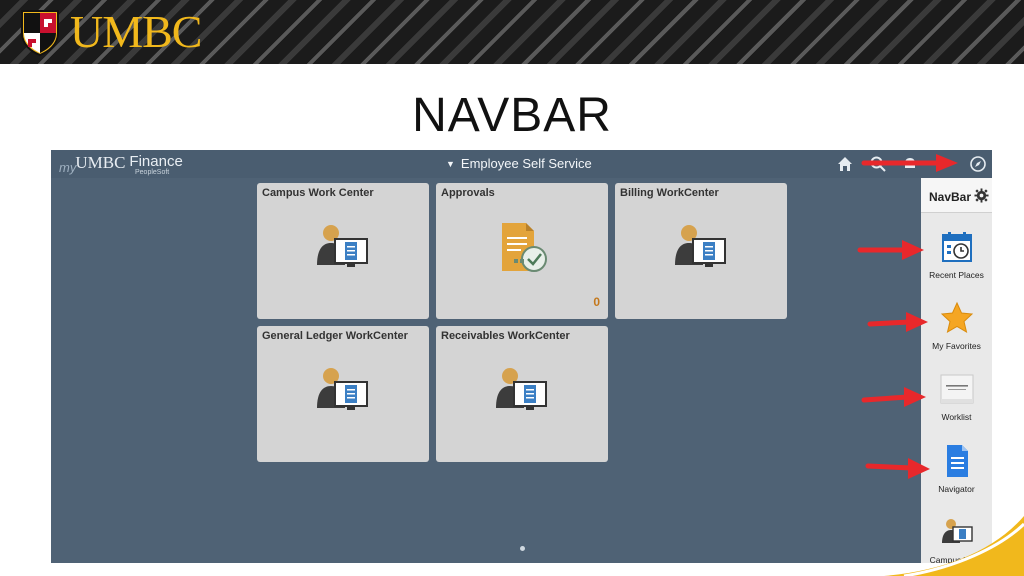 Image resolution: width=1024 pixels, height=576 pixels. What do you see at coordinates (957, 389) in the screenshot?
I see `oracle-worklist-icon` at bounding box center [957, 389].